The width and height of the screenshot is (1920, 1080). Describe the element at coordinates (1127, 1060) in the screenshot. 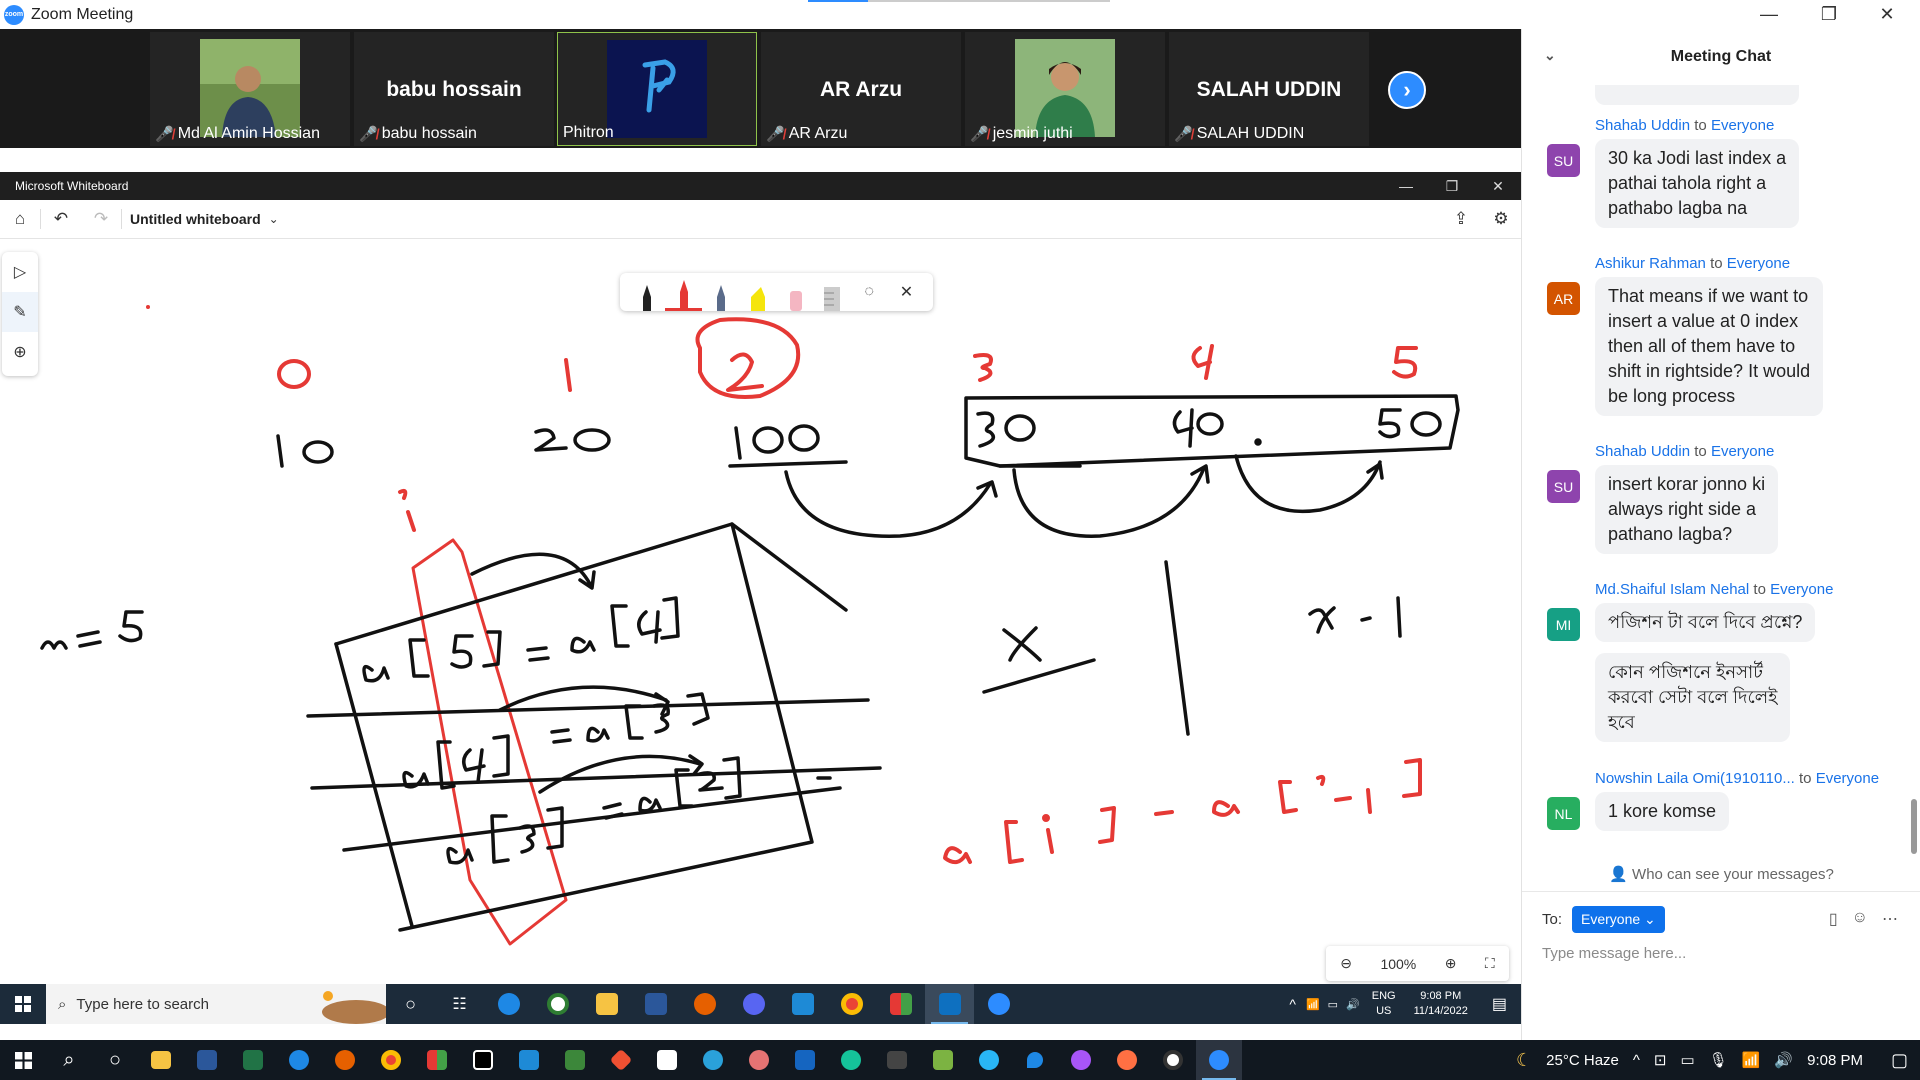

I see `app-icon-orange` at that location.